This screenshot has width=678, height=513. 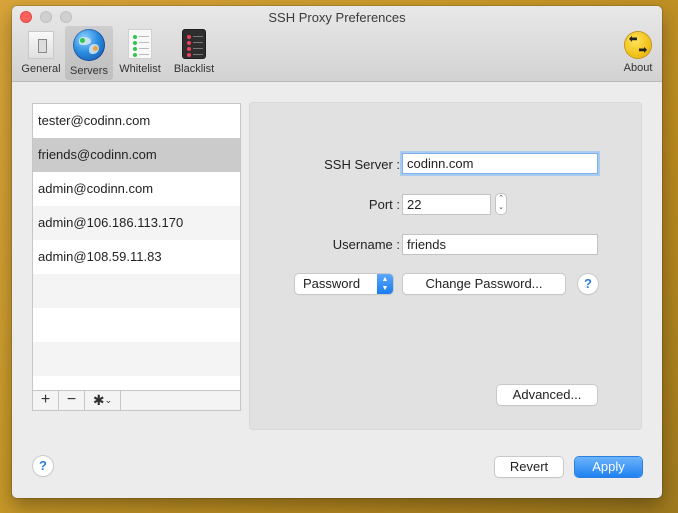 I want to click on tab-general-label: General, so click(x=41, y=69).